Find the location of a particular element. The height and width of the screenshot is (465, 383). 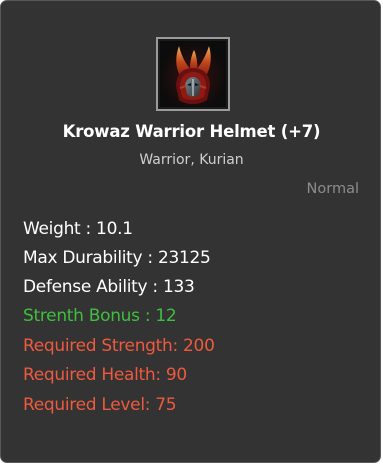

item-icon-frame is located at coordinates (193, 74).